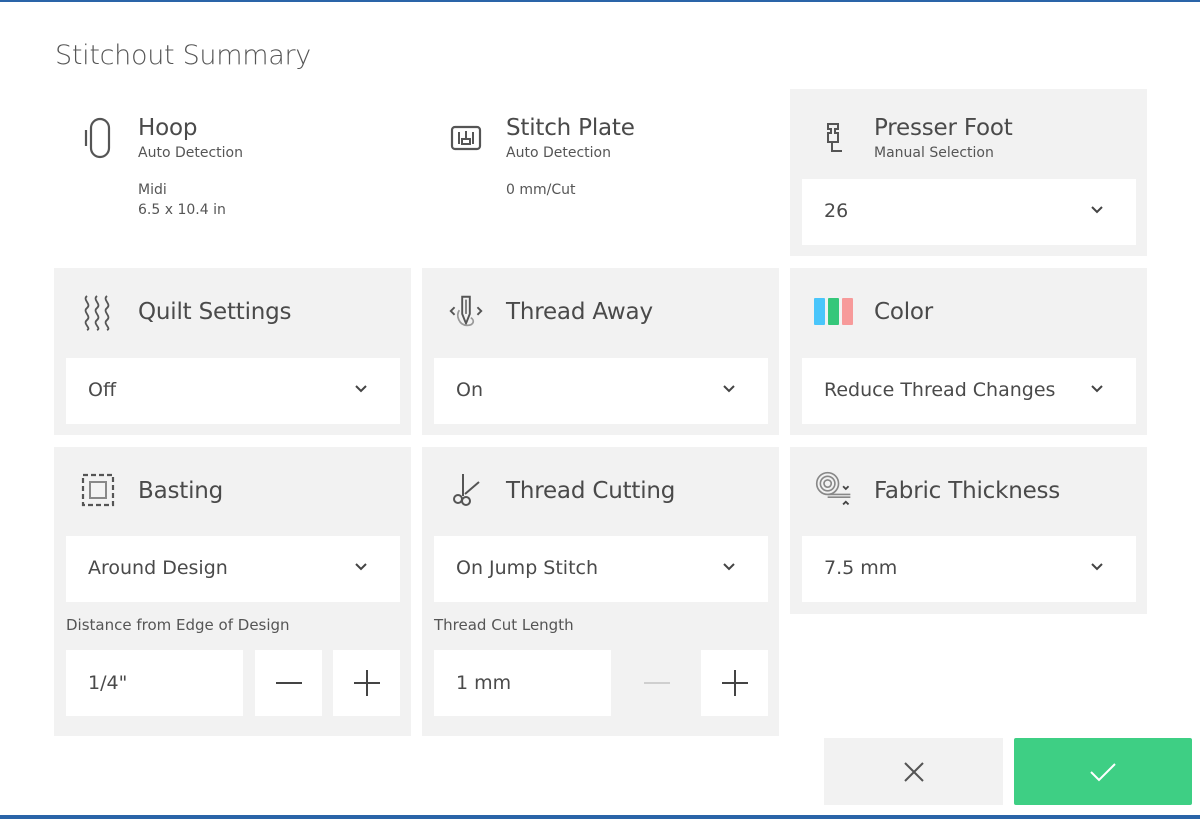 The image size is (1200, 819). Describe the element at coordinates (601, 569) in the screenshot. I see `thread-cutting-select: On Jump Stitch` at that location.